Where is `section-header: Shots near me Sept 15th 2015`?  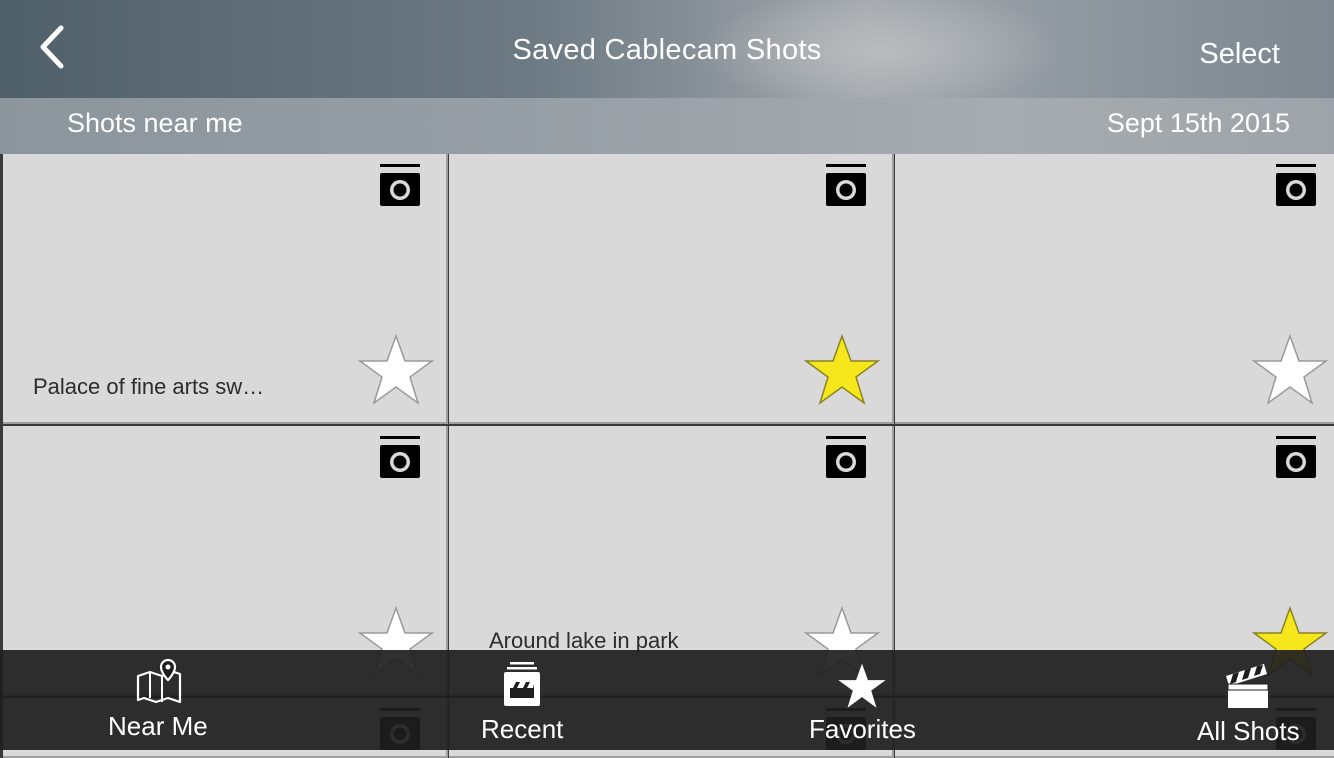
section-header: Shots near me Sept 15th 2015 is located at coordinates (667, 126).